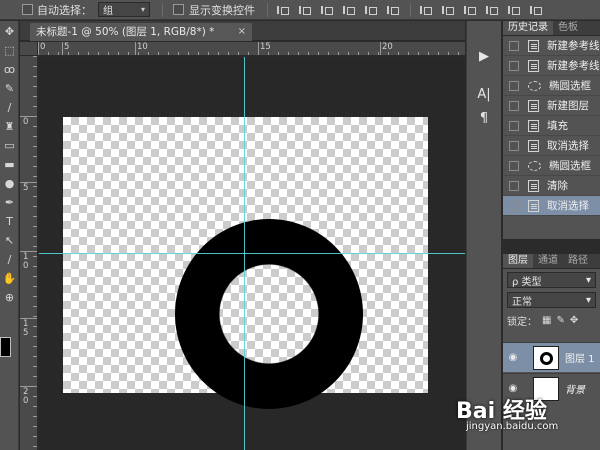  I want to click on history-item: 填充, so click(551, 126).